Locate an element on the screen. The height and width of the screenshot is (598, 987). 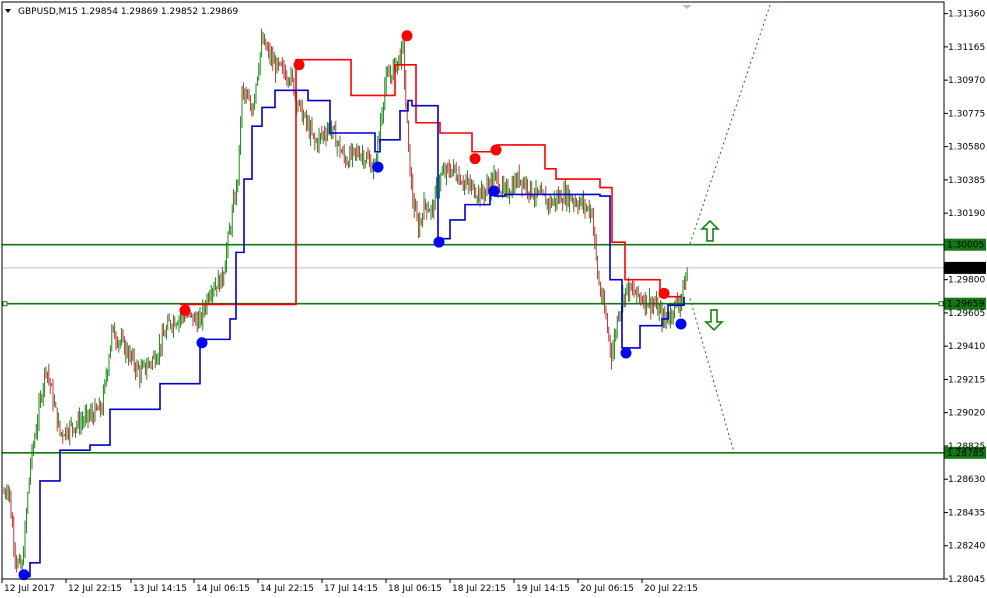
y-tick-label: 1.29800 is located at coordinates (966, 281).